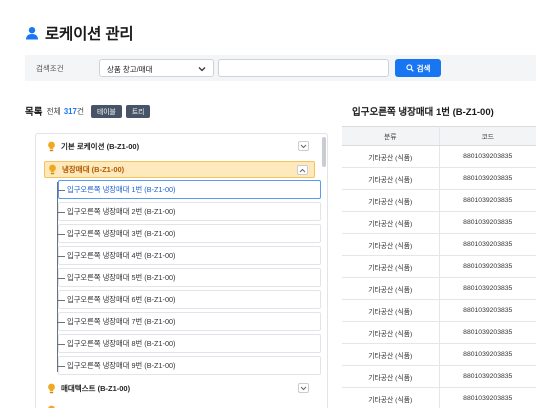 This screenshot has width=536, height=408. Describe the element at coordinates (53, 111) in the screenshot. I see `list-total-label: 전체` at that location.